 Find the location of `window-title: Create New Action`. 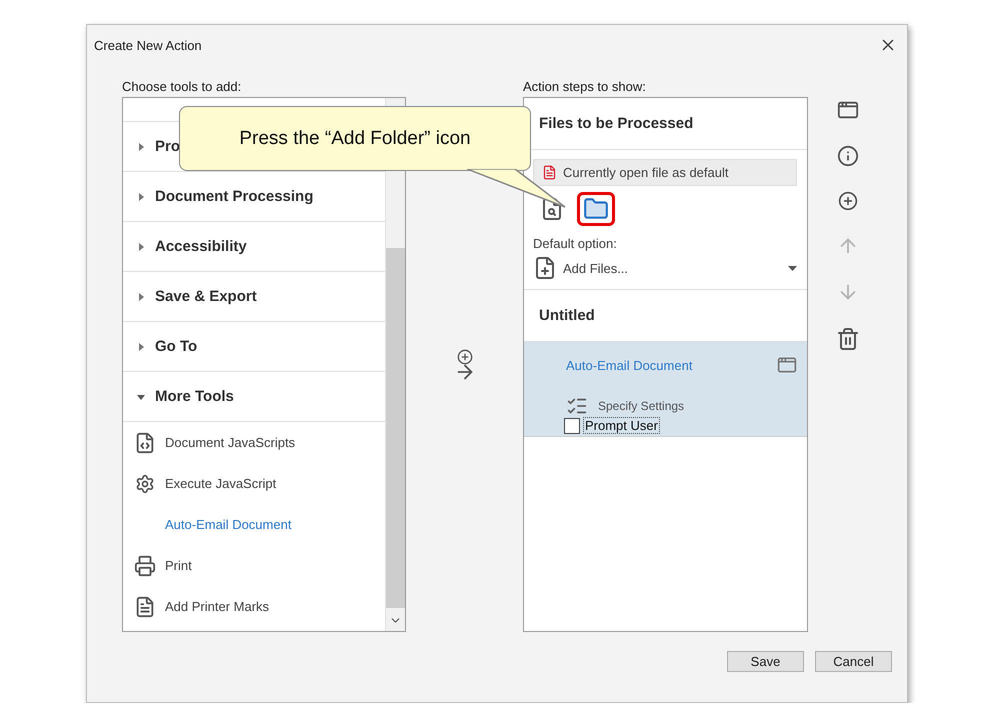

window-title: Create New Action is located at coordinates (148, 45).